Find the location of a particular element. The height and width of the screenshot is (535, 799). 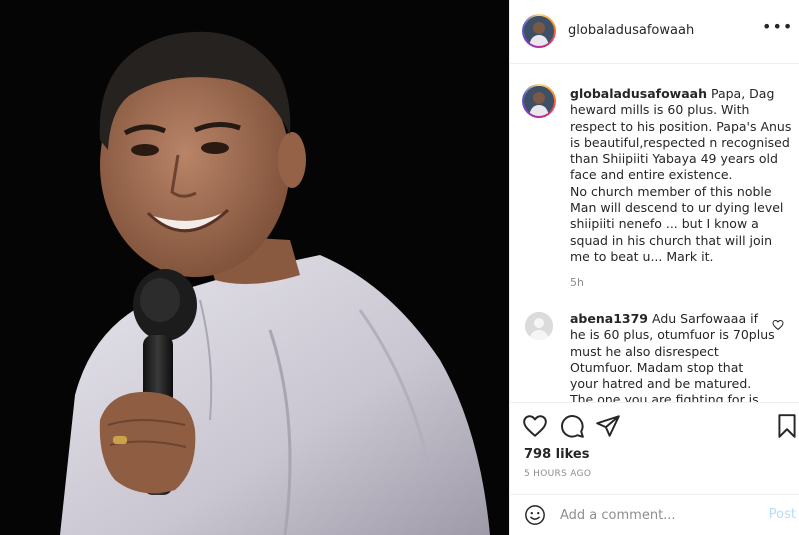

heart-icon is located at coordinates (535, 426).